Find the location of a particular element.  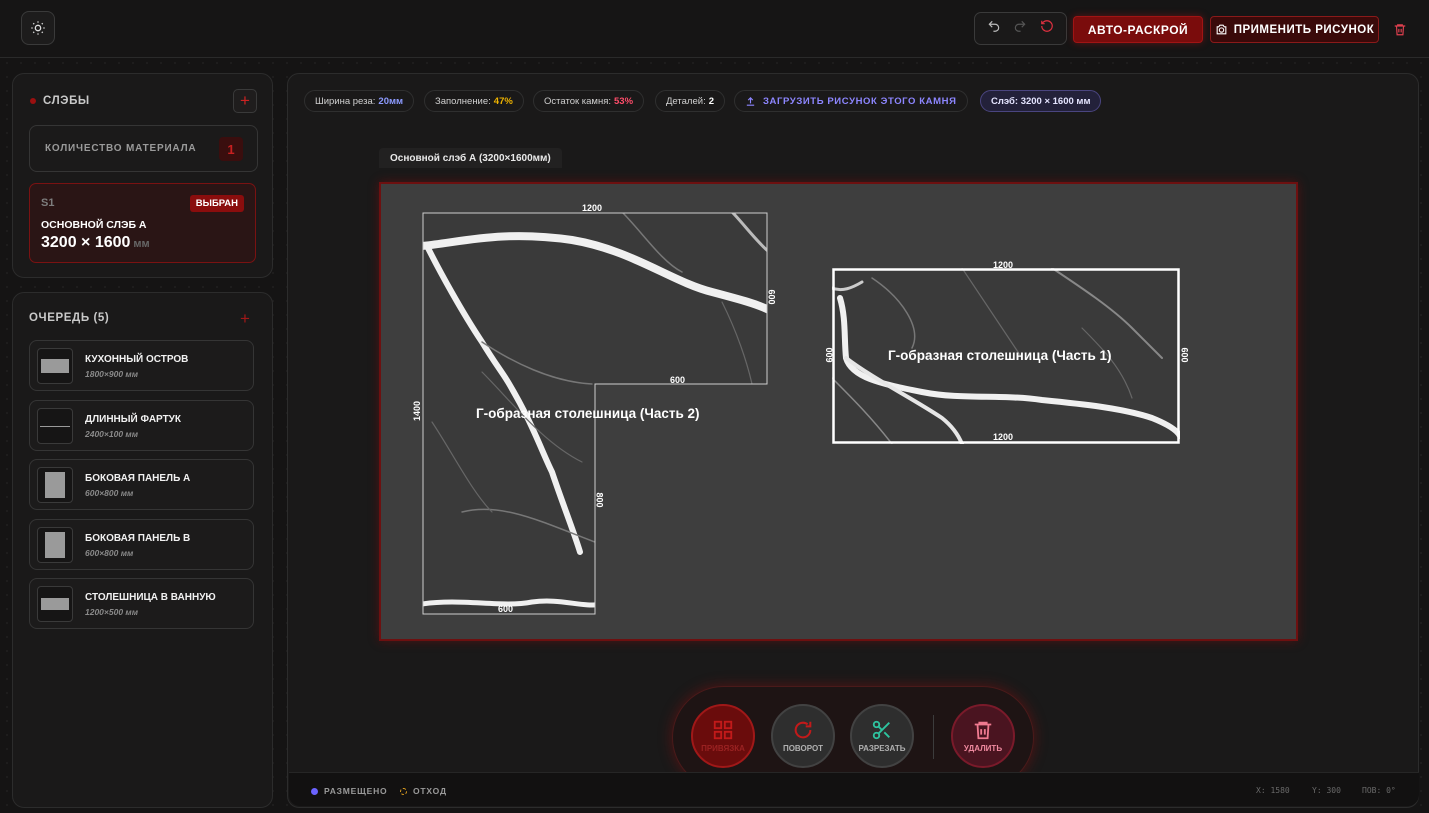

part2-dim-left: 1400 is located at coordinates (417, 411).